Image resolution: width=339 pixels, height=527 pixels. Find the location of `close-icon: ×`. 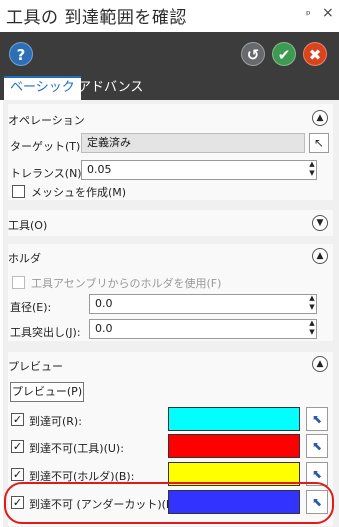

close-icon: × is located at coordinates (328, 13).